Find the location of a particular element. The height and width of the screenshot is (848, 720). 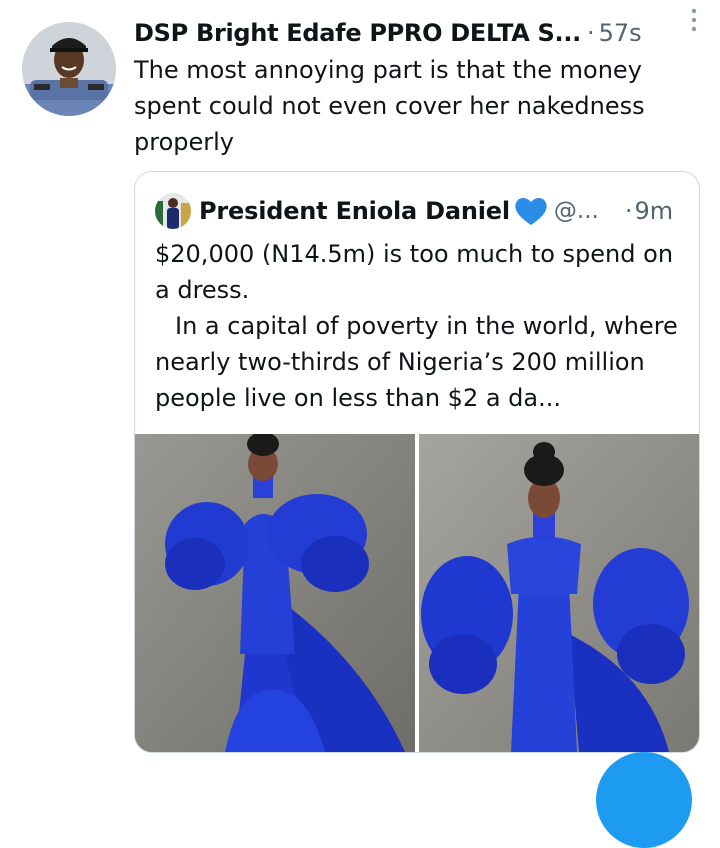

person-avatar-icon is located at coordinates (173, 211).